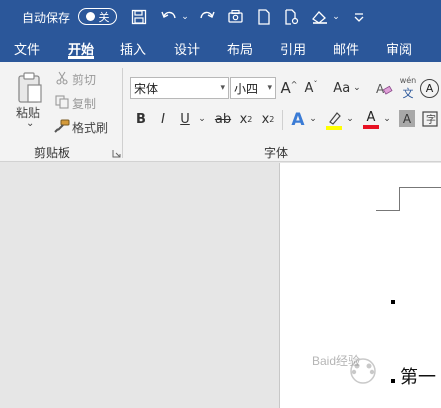 This screenshot has height=408, width=441. What do you see at coordinates (357, 88) in the screenshot?
I see `chevron-down-icon: ⌄` at bounding box center [357, 88].